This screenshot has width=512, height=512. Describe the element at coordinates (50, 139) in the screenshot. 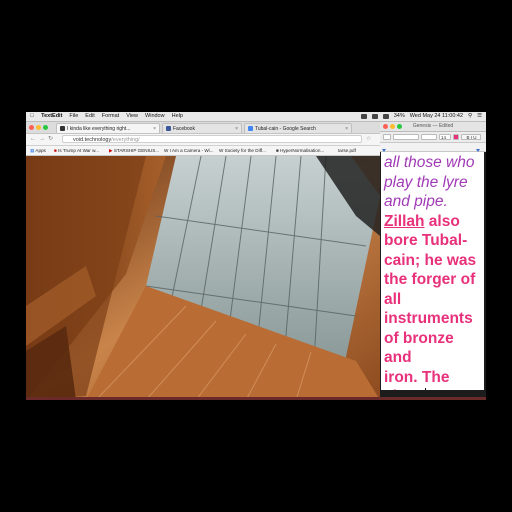

I see `reload-icon: ↻` at that location.